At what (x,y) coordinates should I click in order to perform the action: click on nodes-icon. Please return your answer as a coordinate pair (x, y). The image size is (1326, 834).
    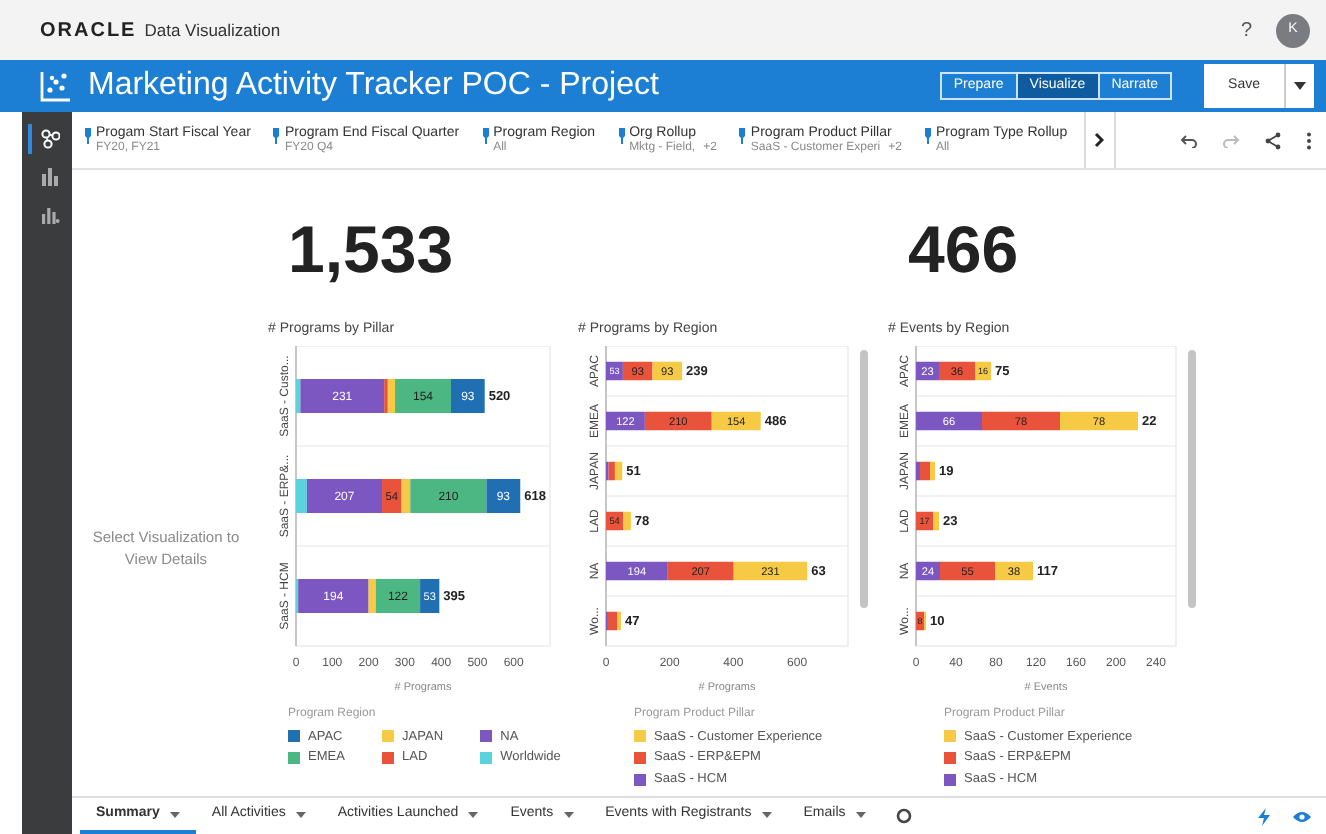
    Looking at the image, I should click on (49, 139).